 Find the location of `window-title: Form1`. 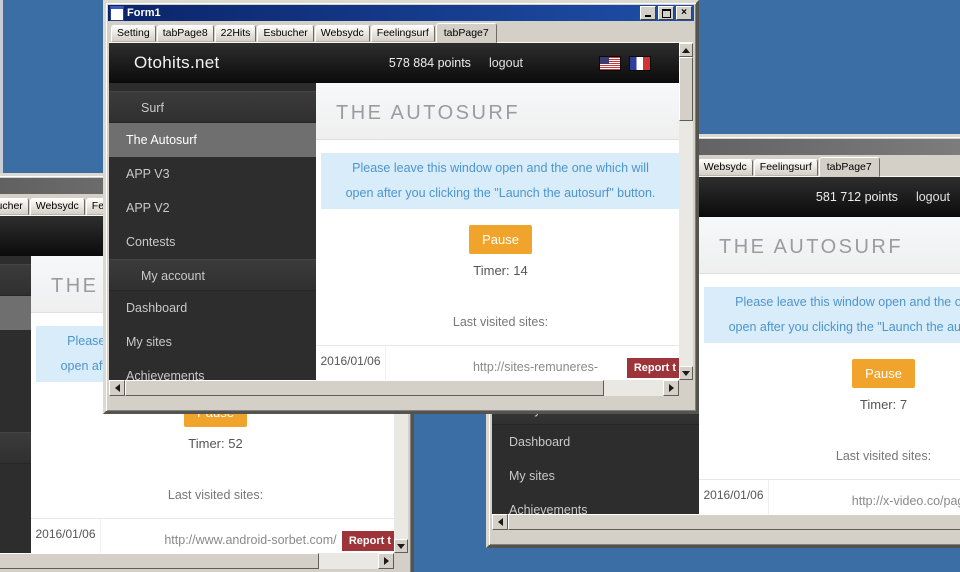

window-title: Form1 is located at coordinates (144, 13).